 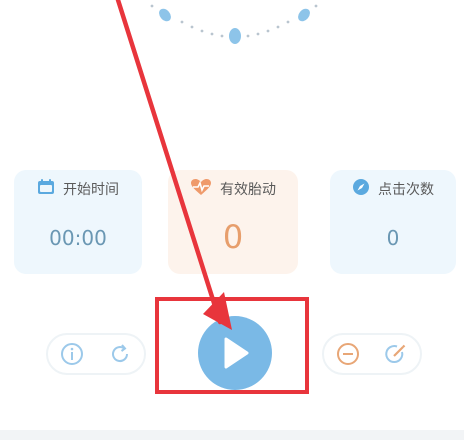 I want to click on start-time-value: 00:00, so click(x=78, y=238).